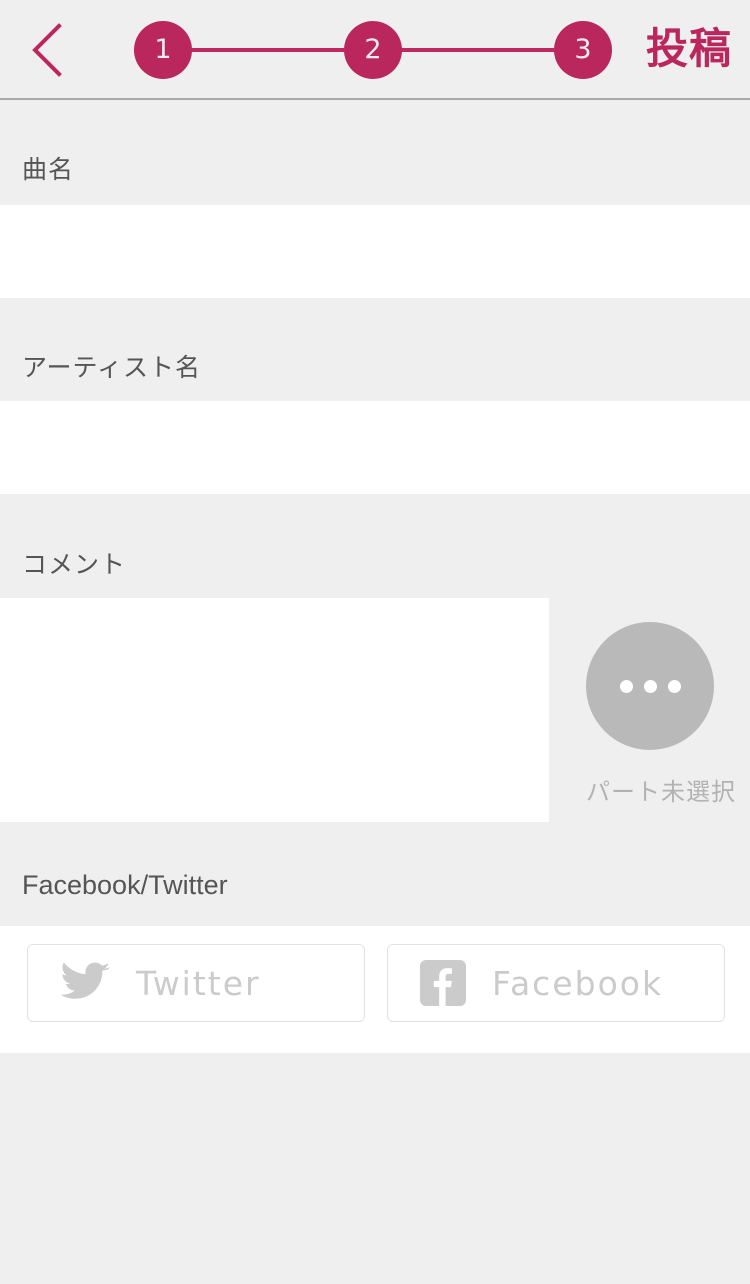  I want to click on comment-label: コメント, so click(74, 565).